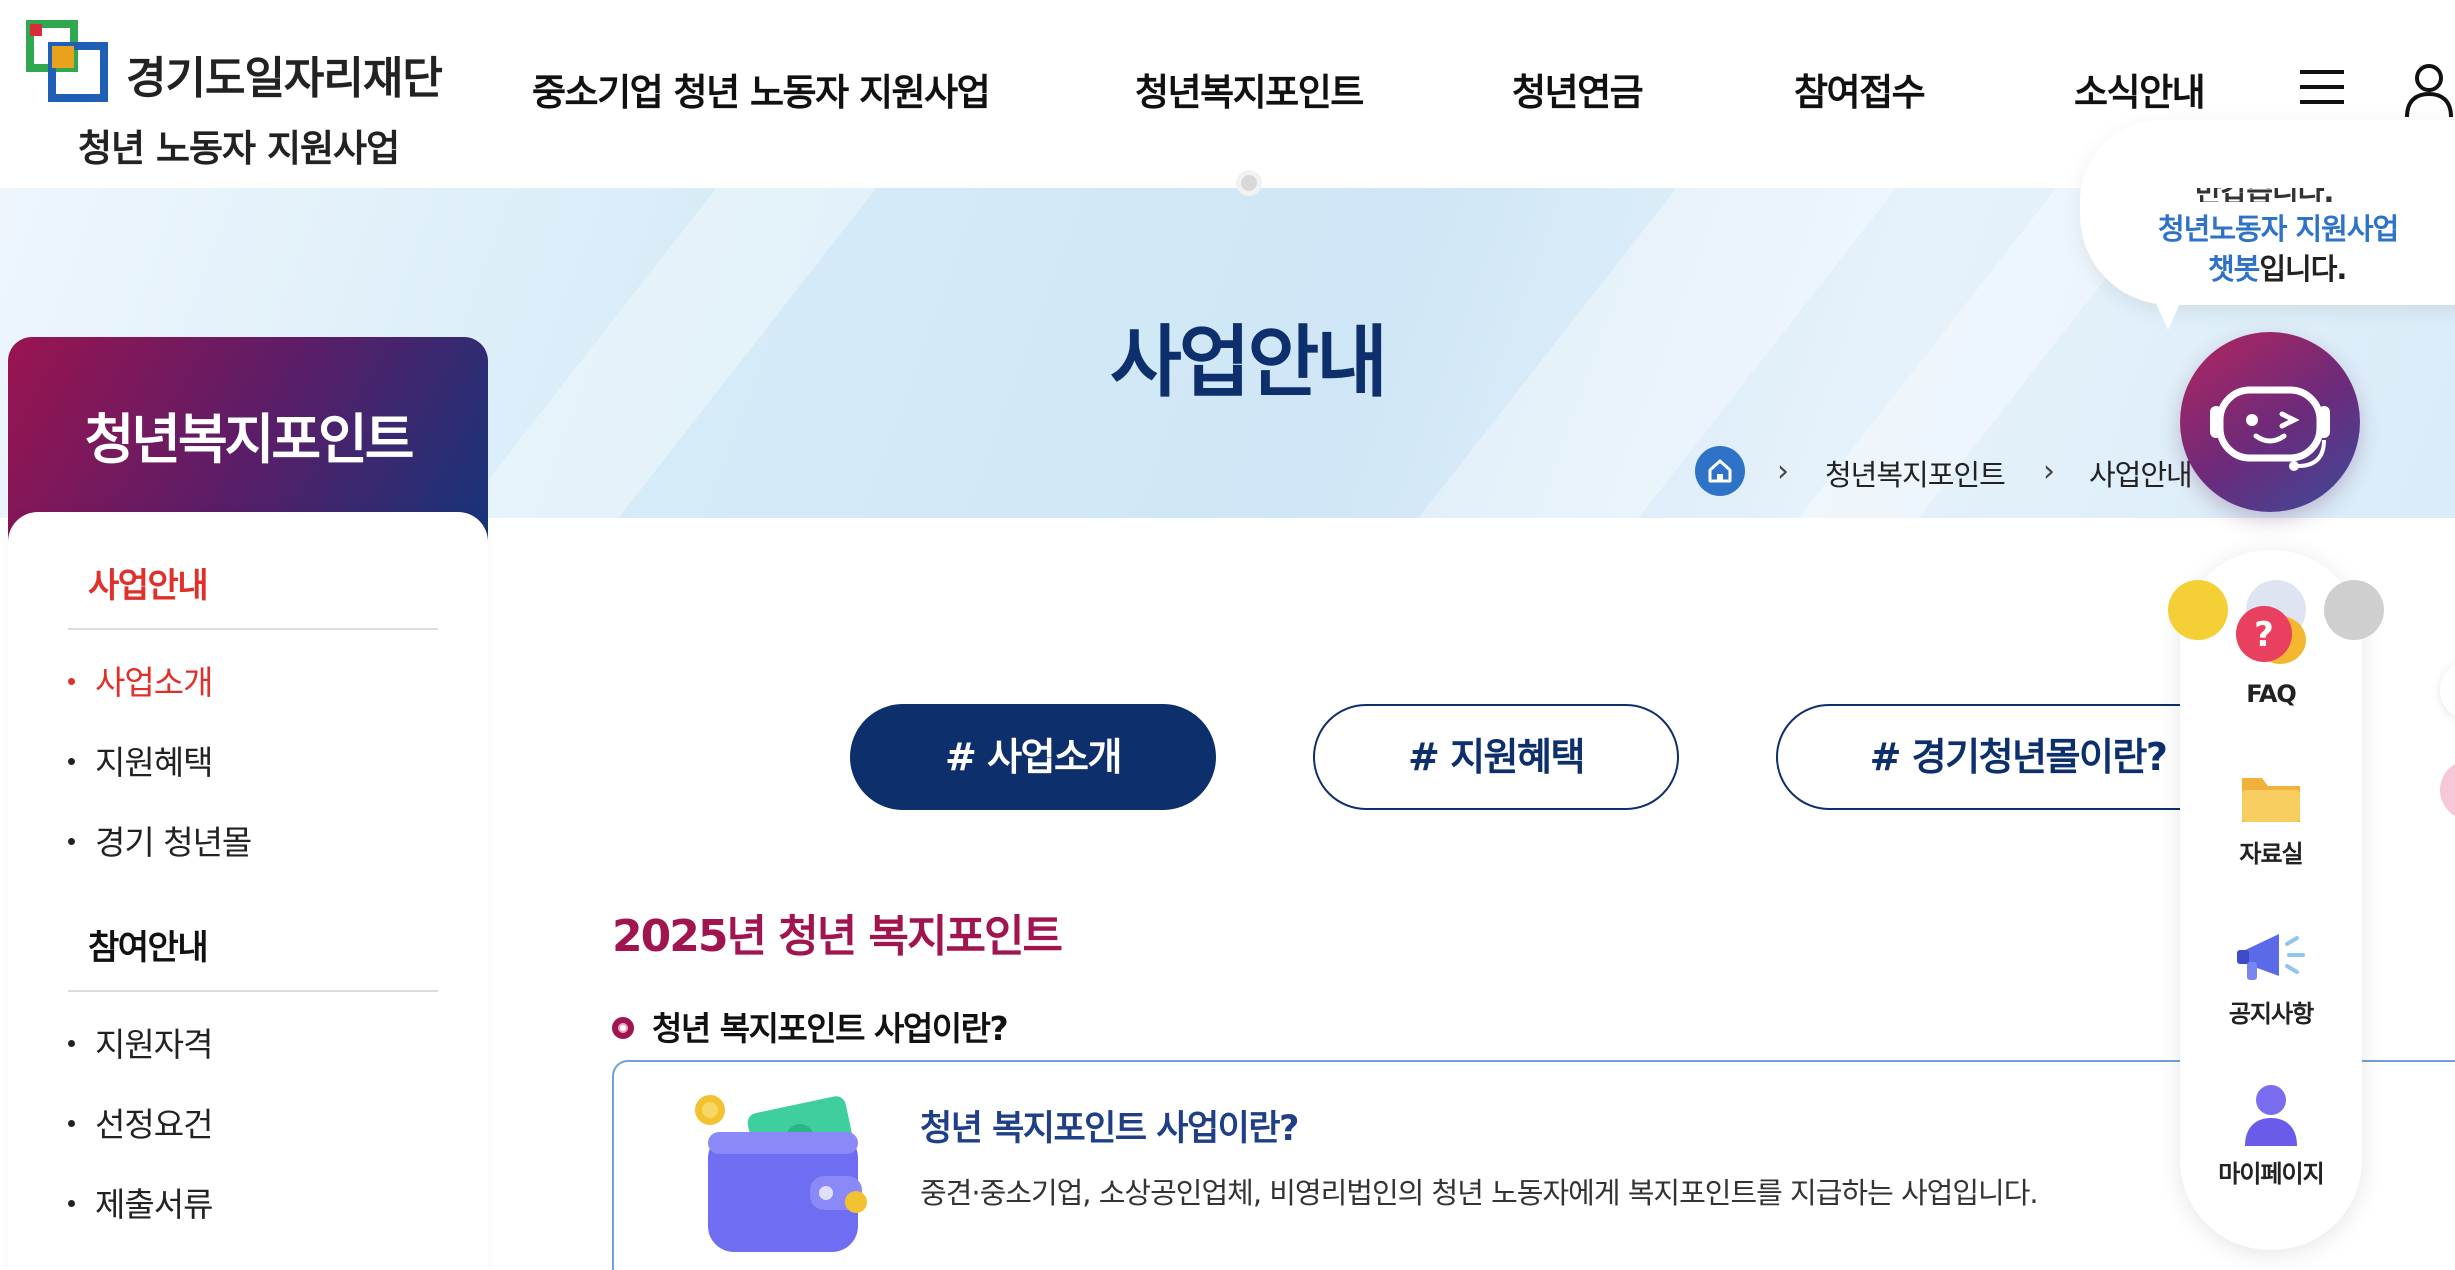 This screenshot has height=1270, width=2455. I want to click on quick-menu-archive: 자료실, so click(2271, 818).